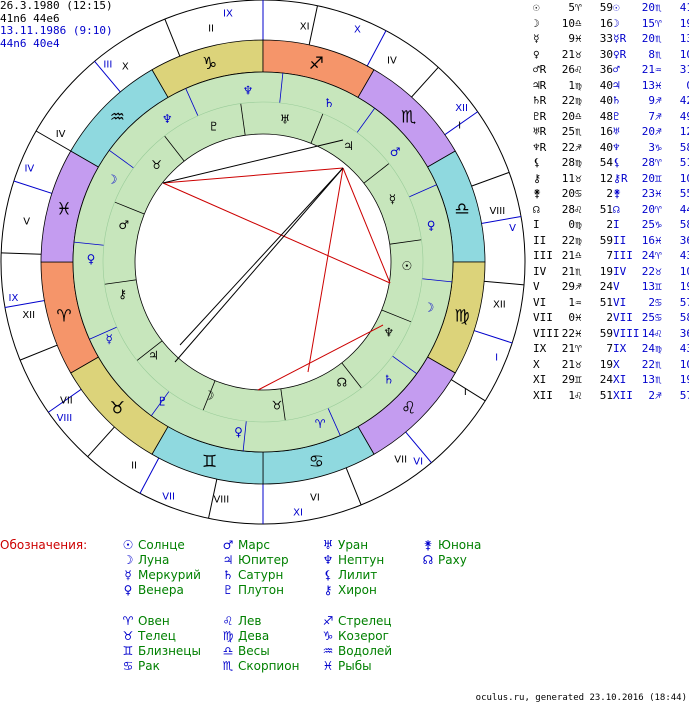 Image resolution: width=689 pixels, height=705 pixels. Describe the element at coordinates (626, 333) in the screenshot. I see `table-cell: VIII` at that location.